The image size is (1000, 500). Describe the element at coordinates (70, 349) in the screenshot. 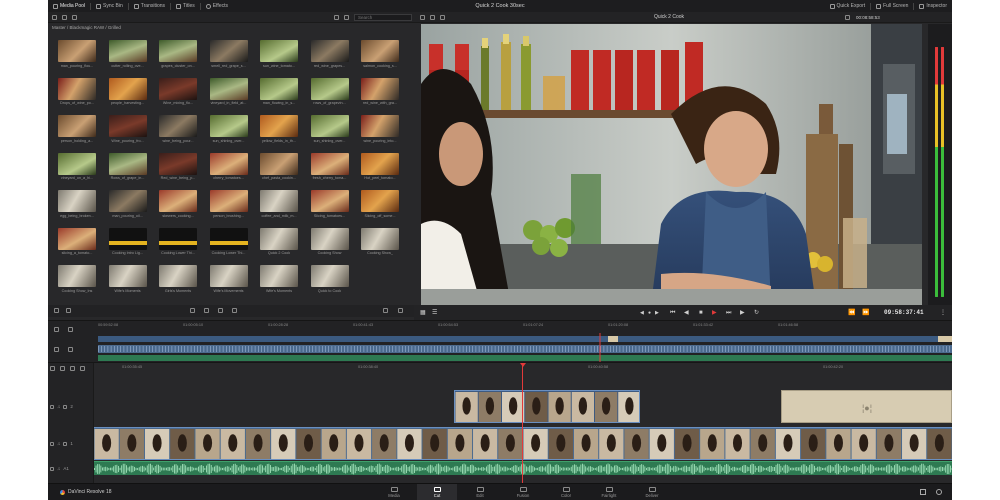

I see `audio-track-icon` at that location.